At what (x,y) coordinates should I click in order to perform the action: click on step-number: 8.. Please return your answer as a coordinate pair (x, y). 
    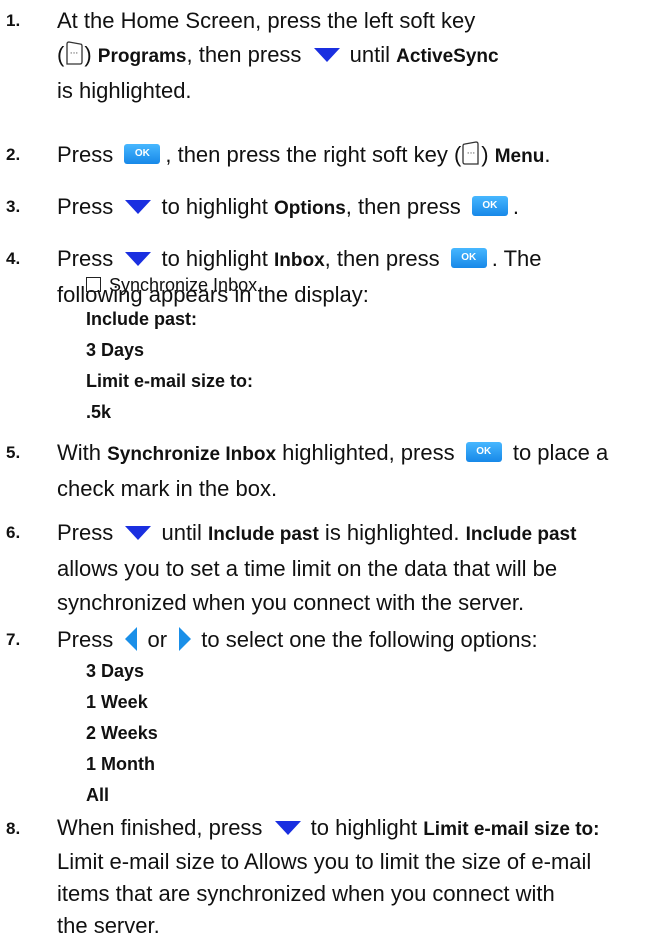
    Looking at the image, I should click on (13, 828).